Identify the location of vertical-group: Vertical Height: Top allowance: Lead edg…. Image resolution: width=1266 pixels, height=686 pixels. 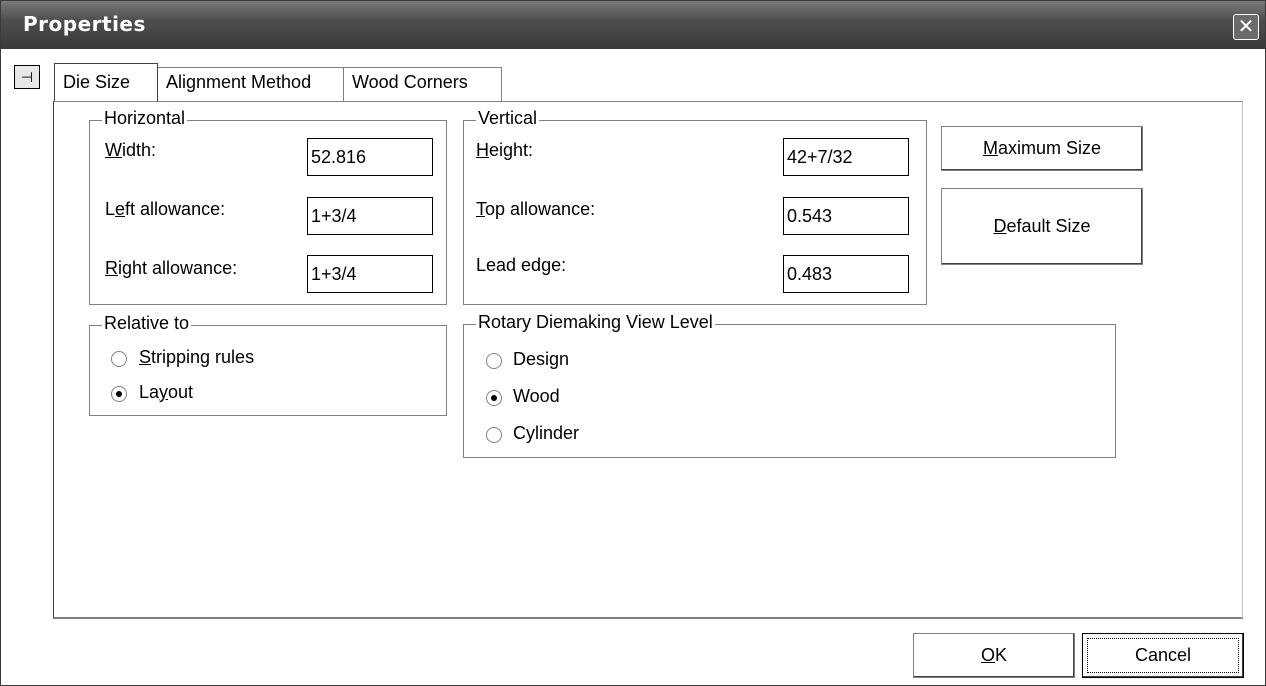
(695, 206).